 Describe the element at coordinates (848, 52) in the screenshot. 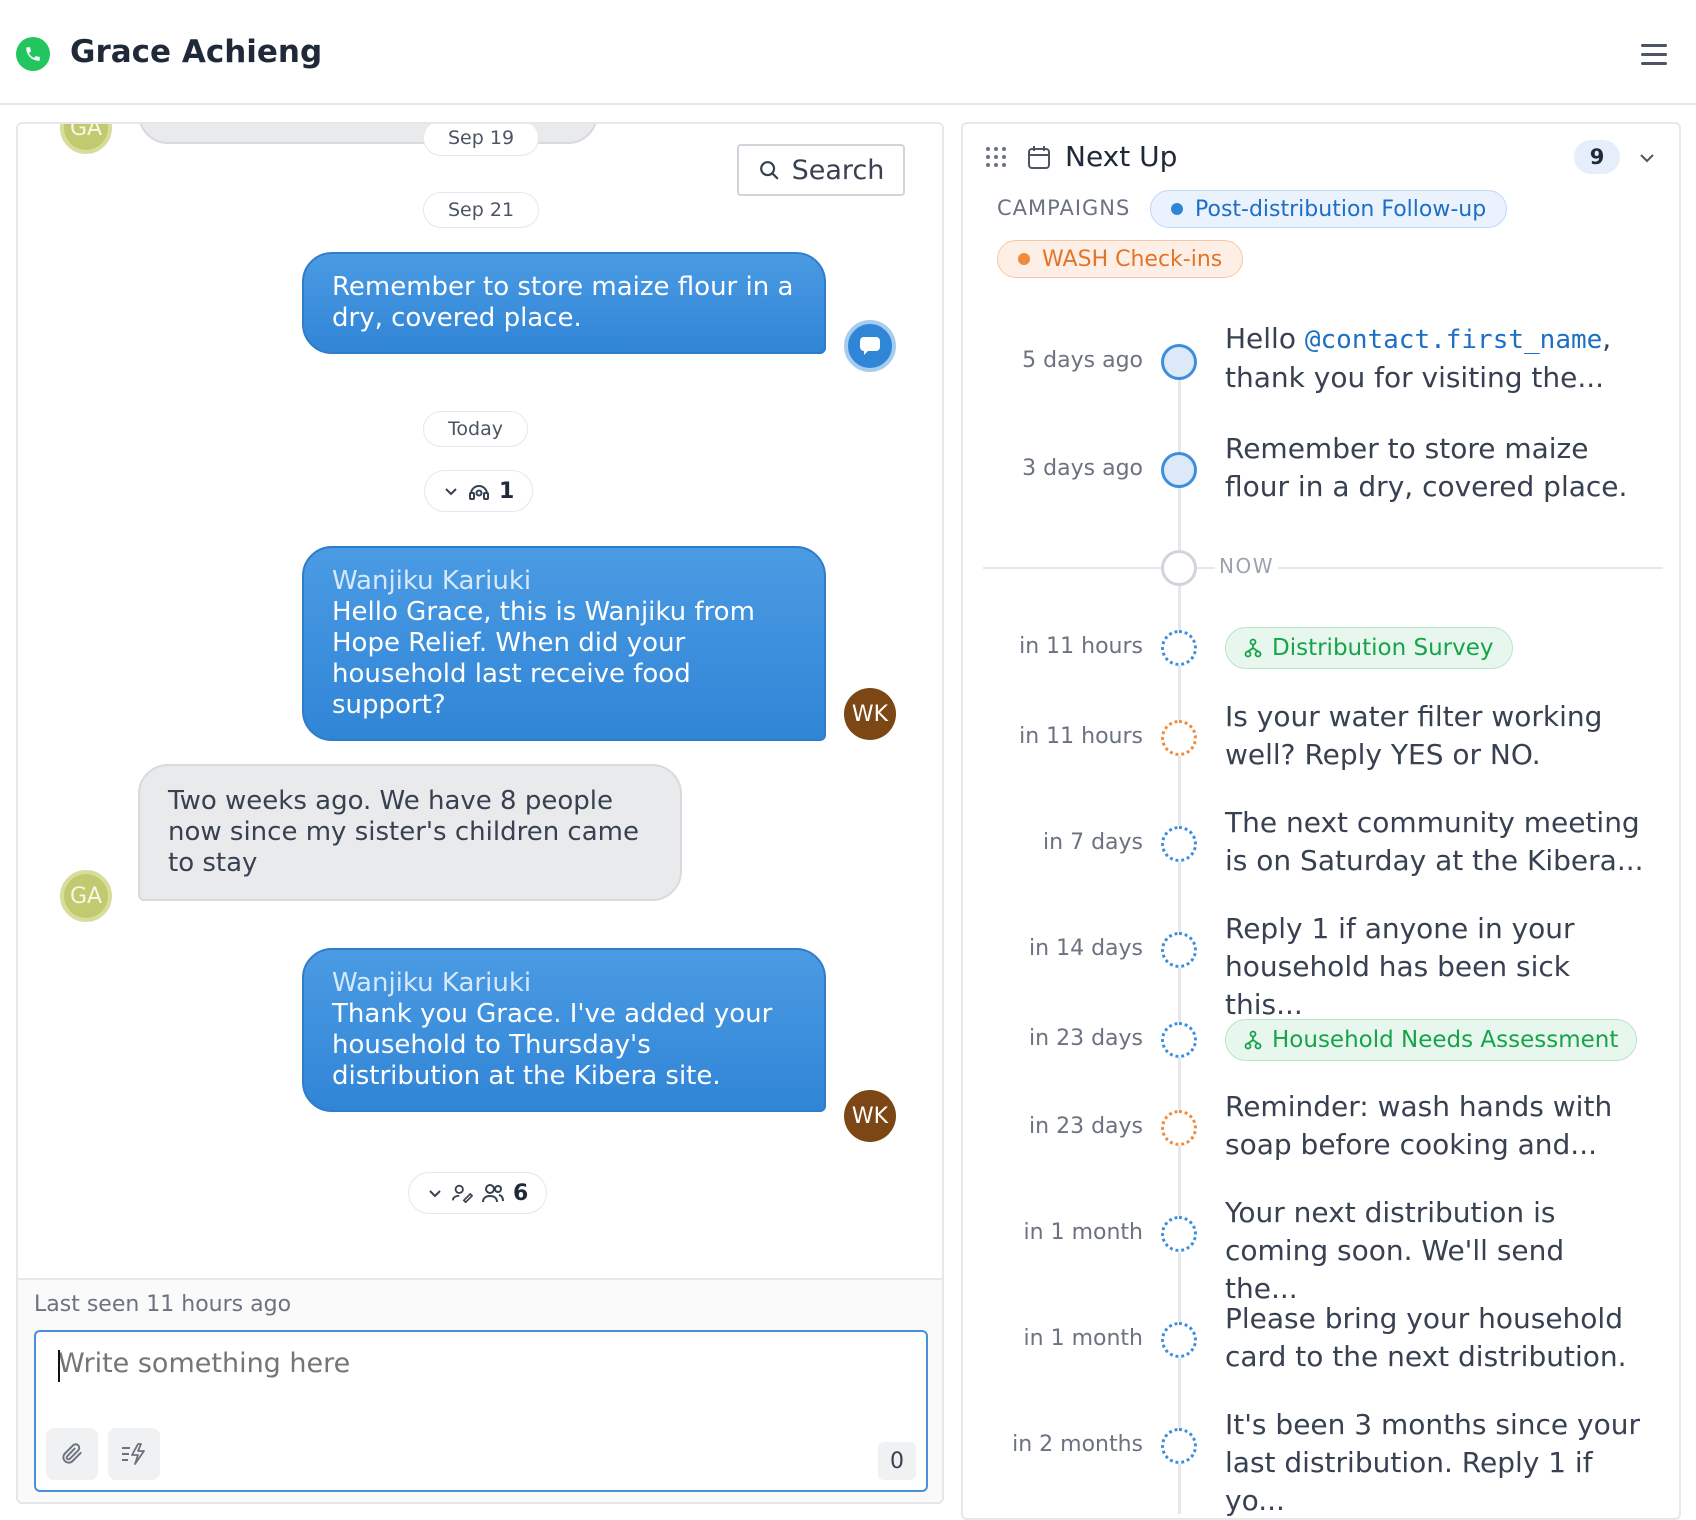

I see `header: Grace Achieng` at that location.